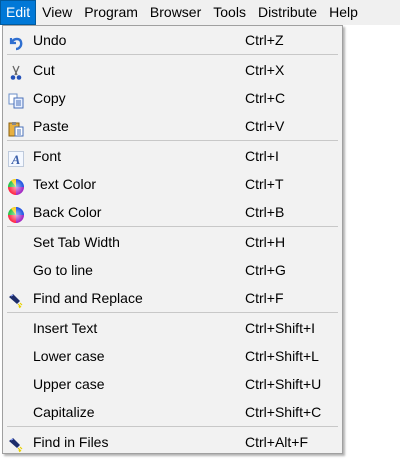 The width and height of the screenshot is (400, 462). What do you see at coordinates (16, 71) in the screenshot?
I see `cut-icon` at bounding box center [16, 71].